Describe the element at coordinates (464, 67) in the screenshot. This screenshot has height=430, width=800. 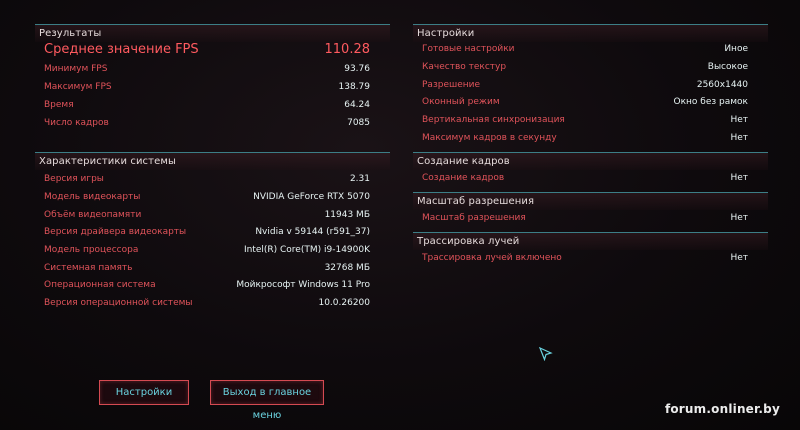
I see `row-label: Качество текстур` at that location.